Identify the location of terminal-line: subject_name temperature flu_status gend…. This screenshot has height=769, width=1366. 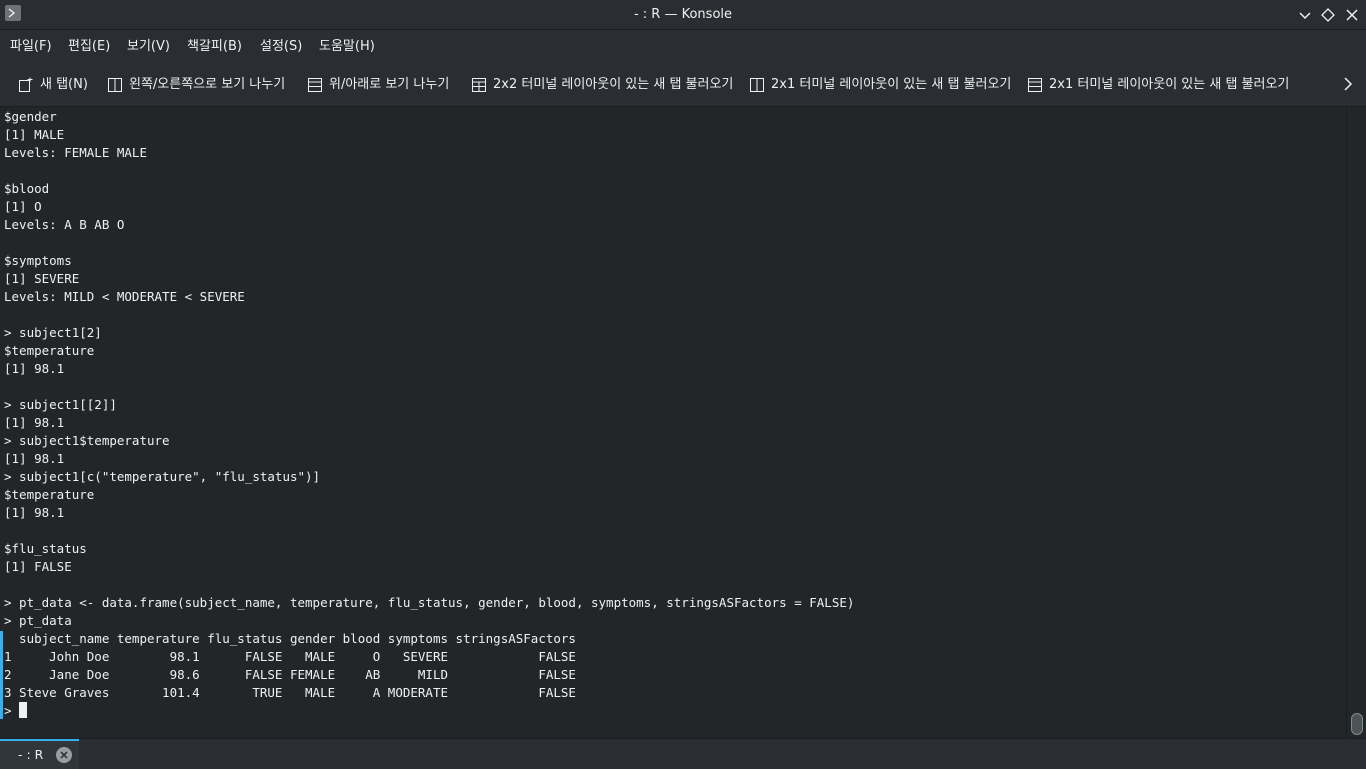
(297, 638).